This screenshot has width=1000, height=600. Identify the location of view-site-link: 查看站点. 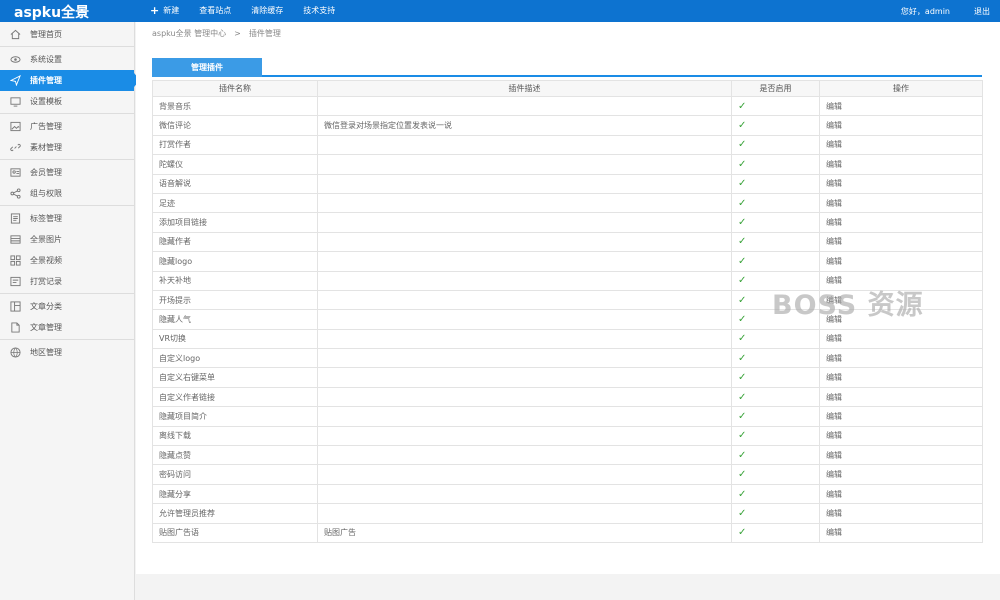
(215, 11).